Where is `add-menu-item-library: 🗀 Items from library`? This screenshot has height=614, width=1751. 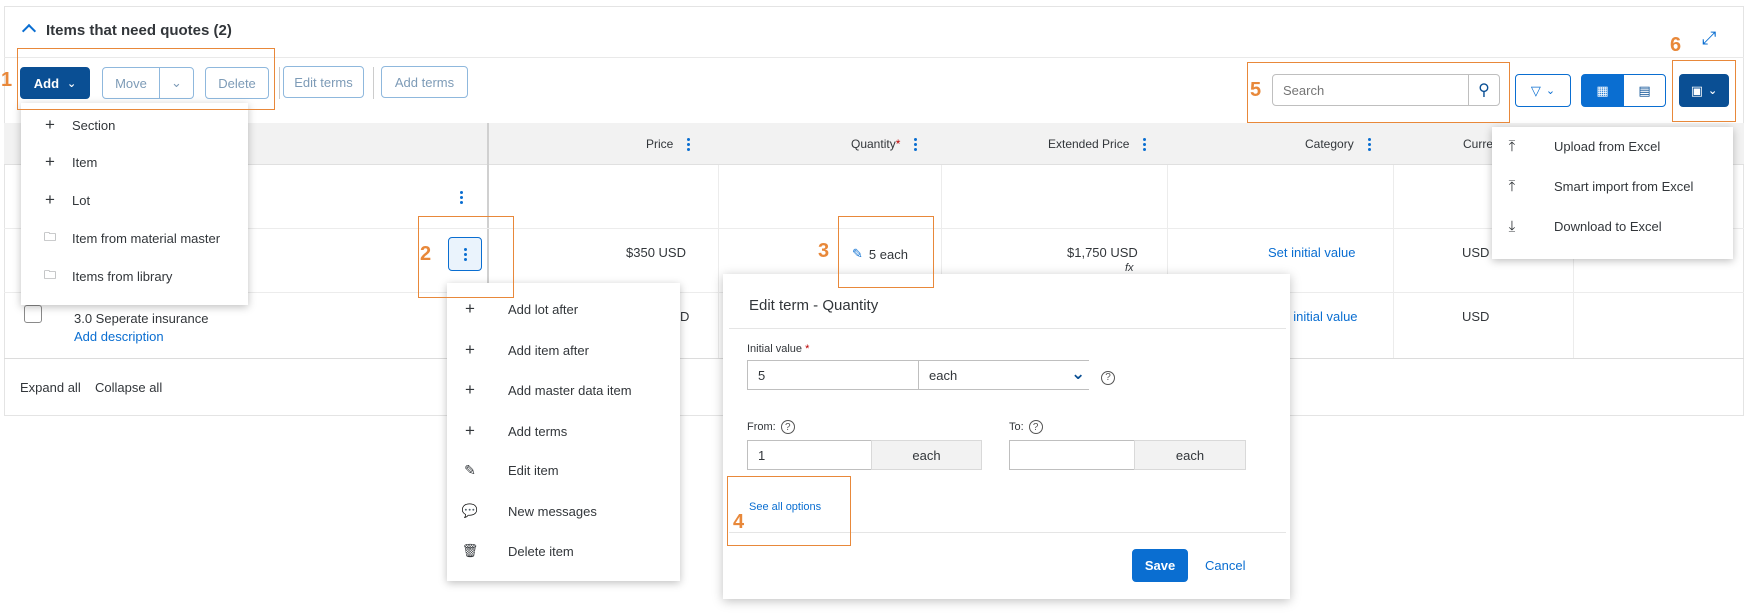 add-menu-item-library: 🗀 Items from library is located at coordinates (105, 276).